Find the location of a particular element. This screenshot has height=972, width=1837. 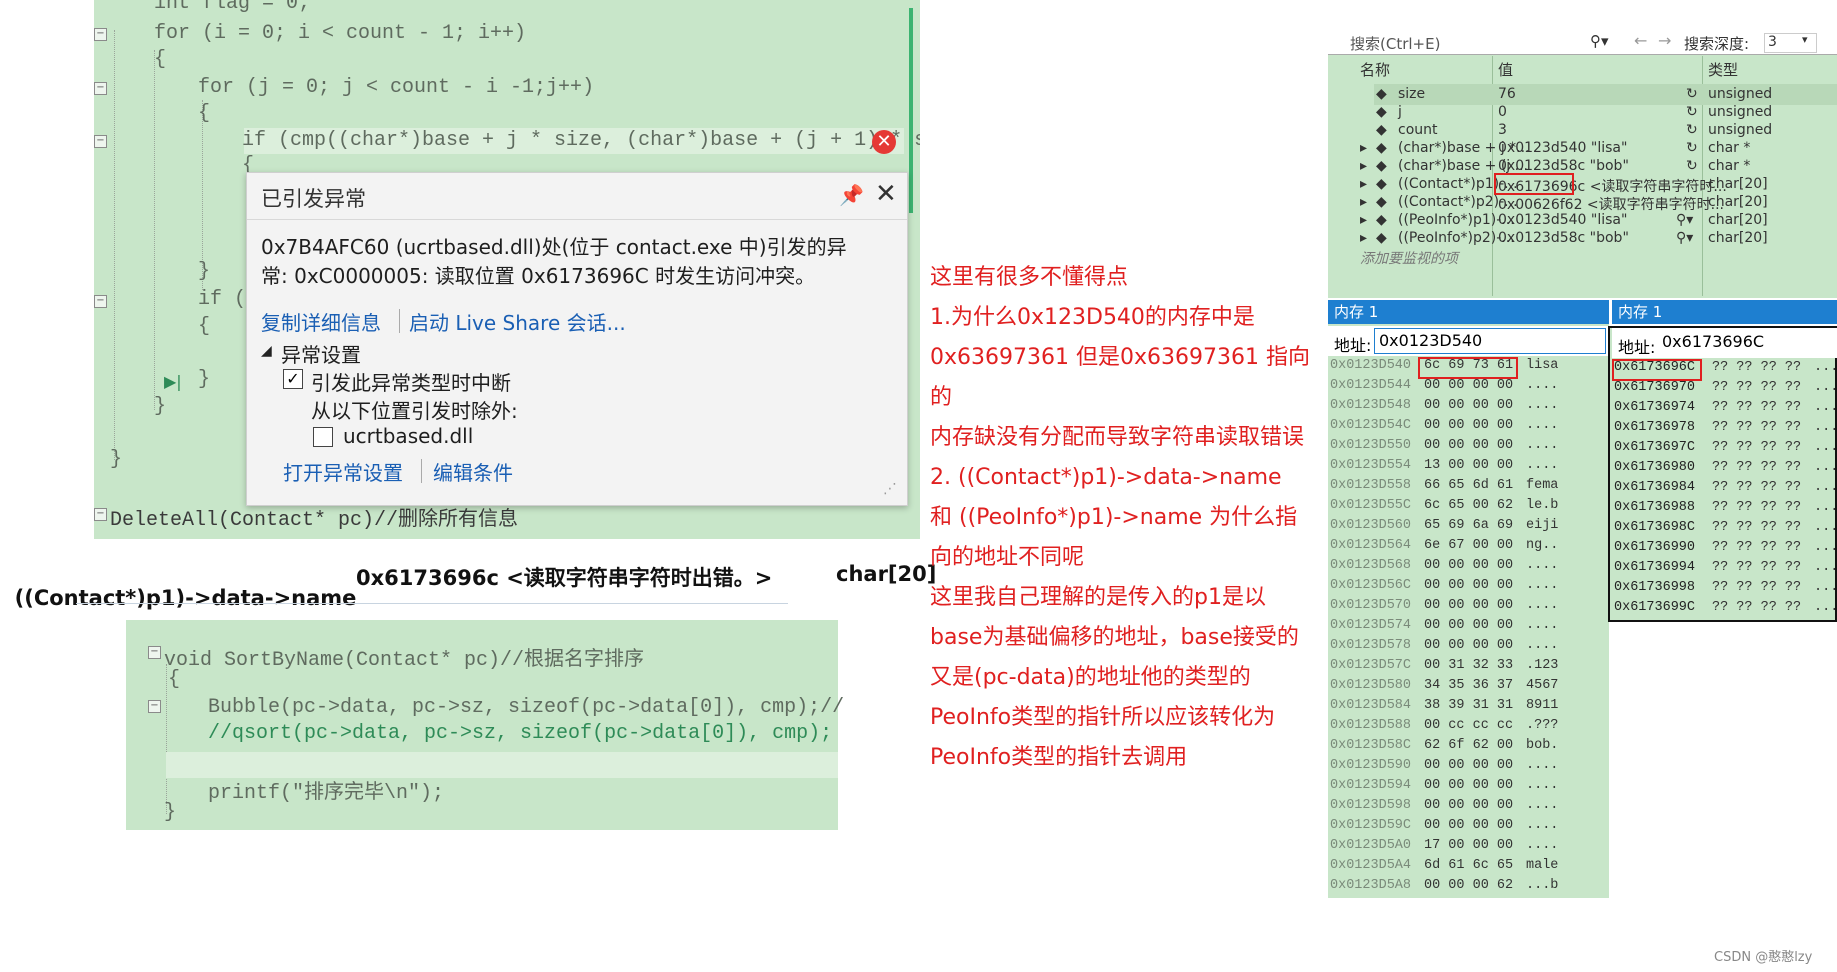

column-header-value: 值 is located at coordinates (1505, 69).